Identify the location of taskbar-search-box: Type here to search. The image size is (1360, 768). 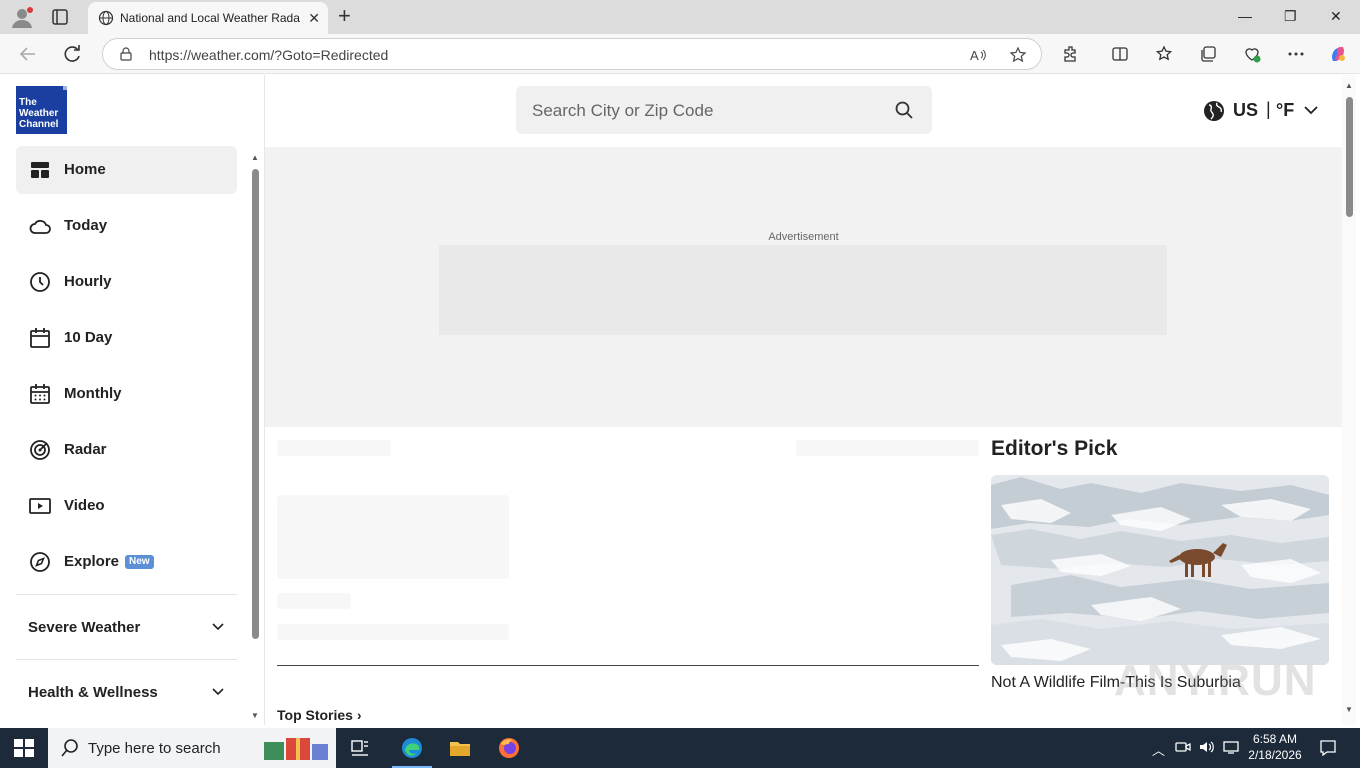
(192, 748).